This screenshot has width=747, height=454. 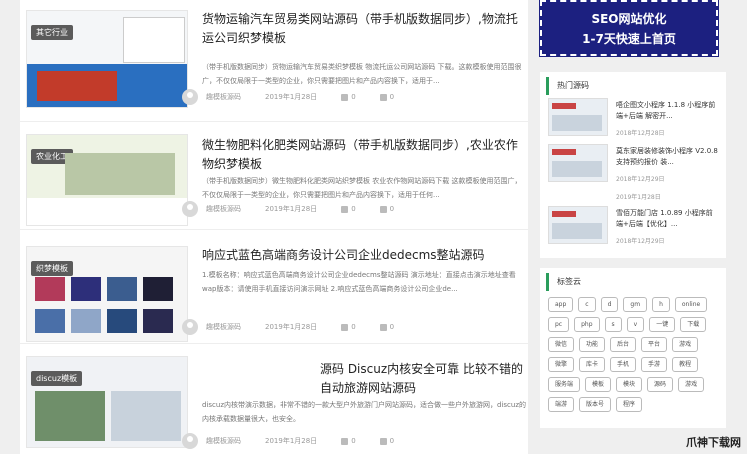 What do you see at coordinates (52, 268) in the screenshot?
I see `category-tag: 织梦模板` at bounding box center [52, 268].